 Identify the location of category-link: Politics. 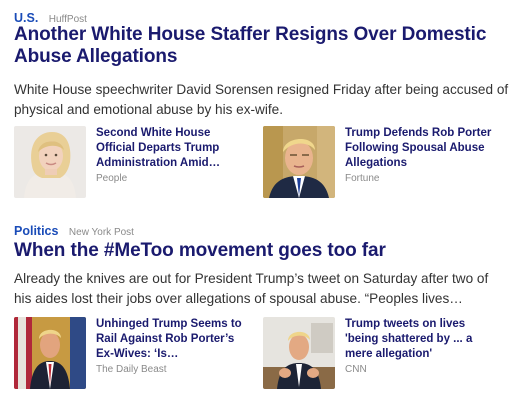
(36, 231).